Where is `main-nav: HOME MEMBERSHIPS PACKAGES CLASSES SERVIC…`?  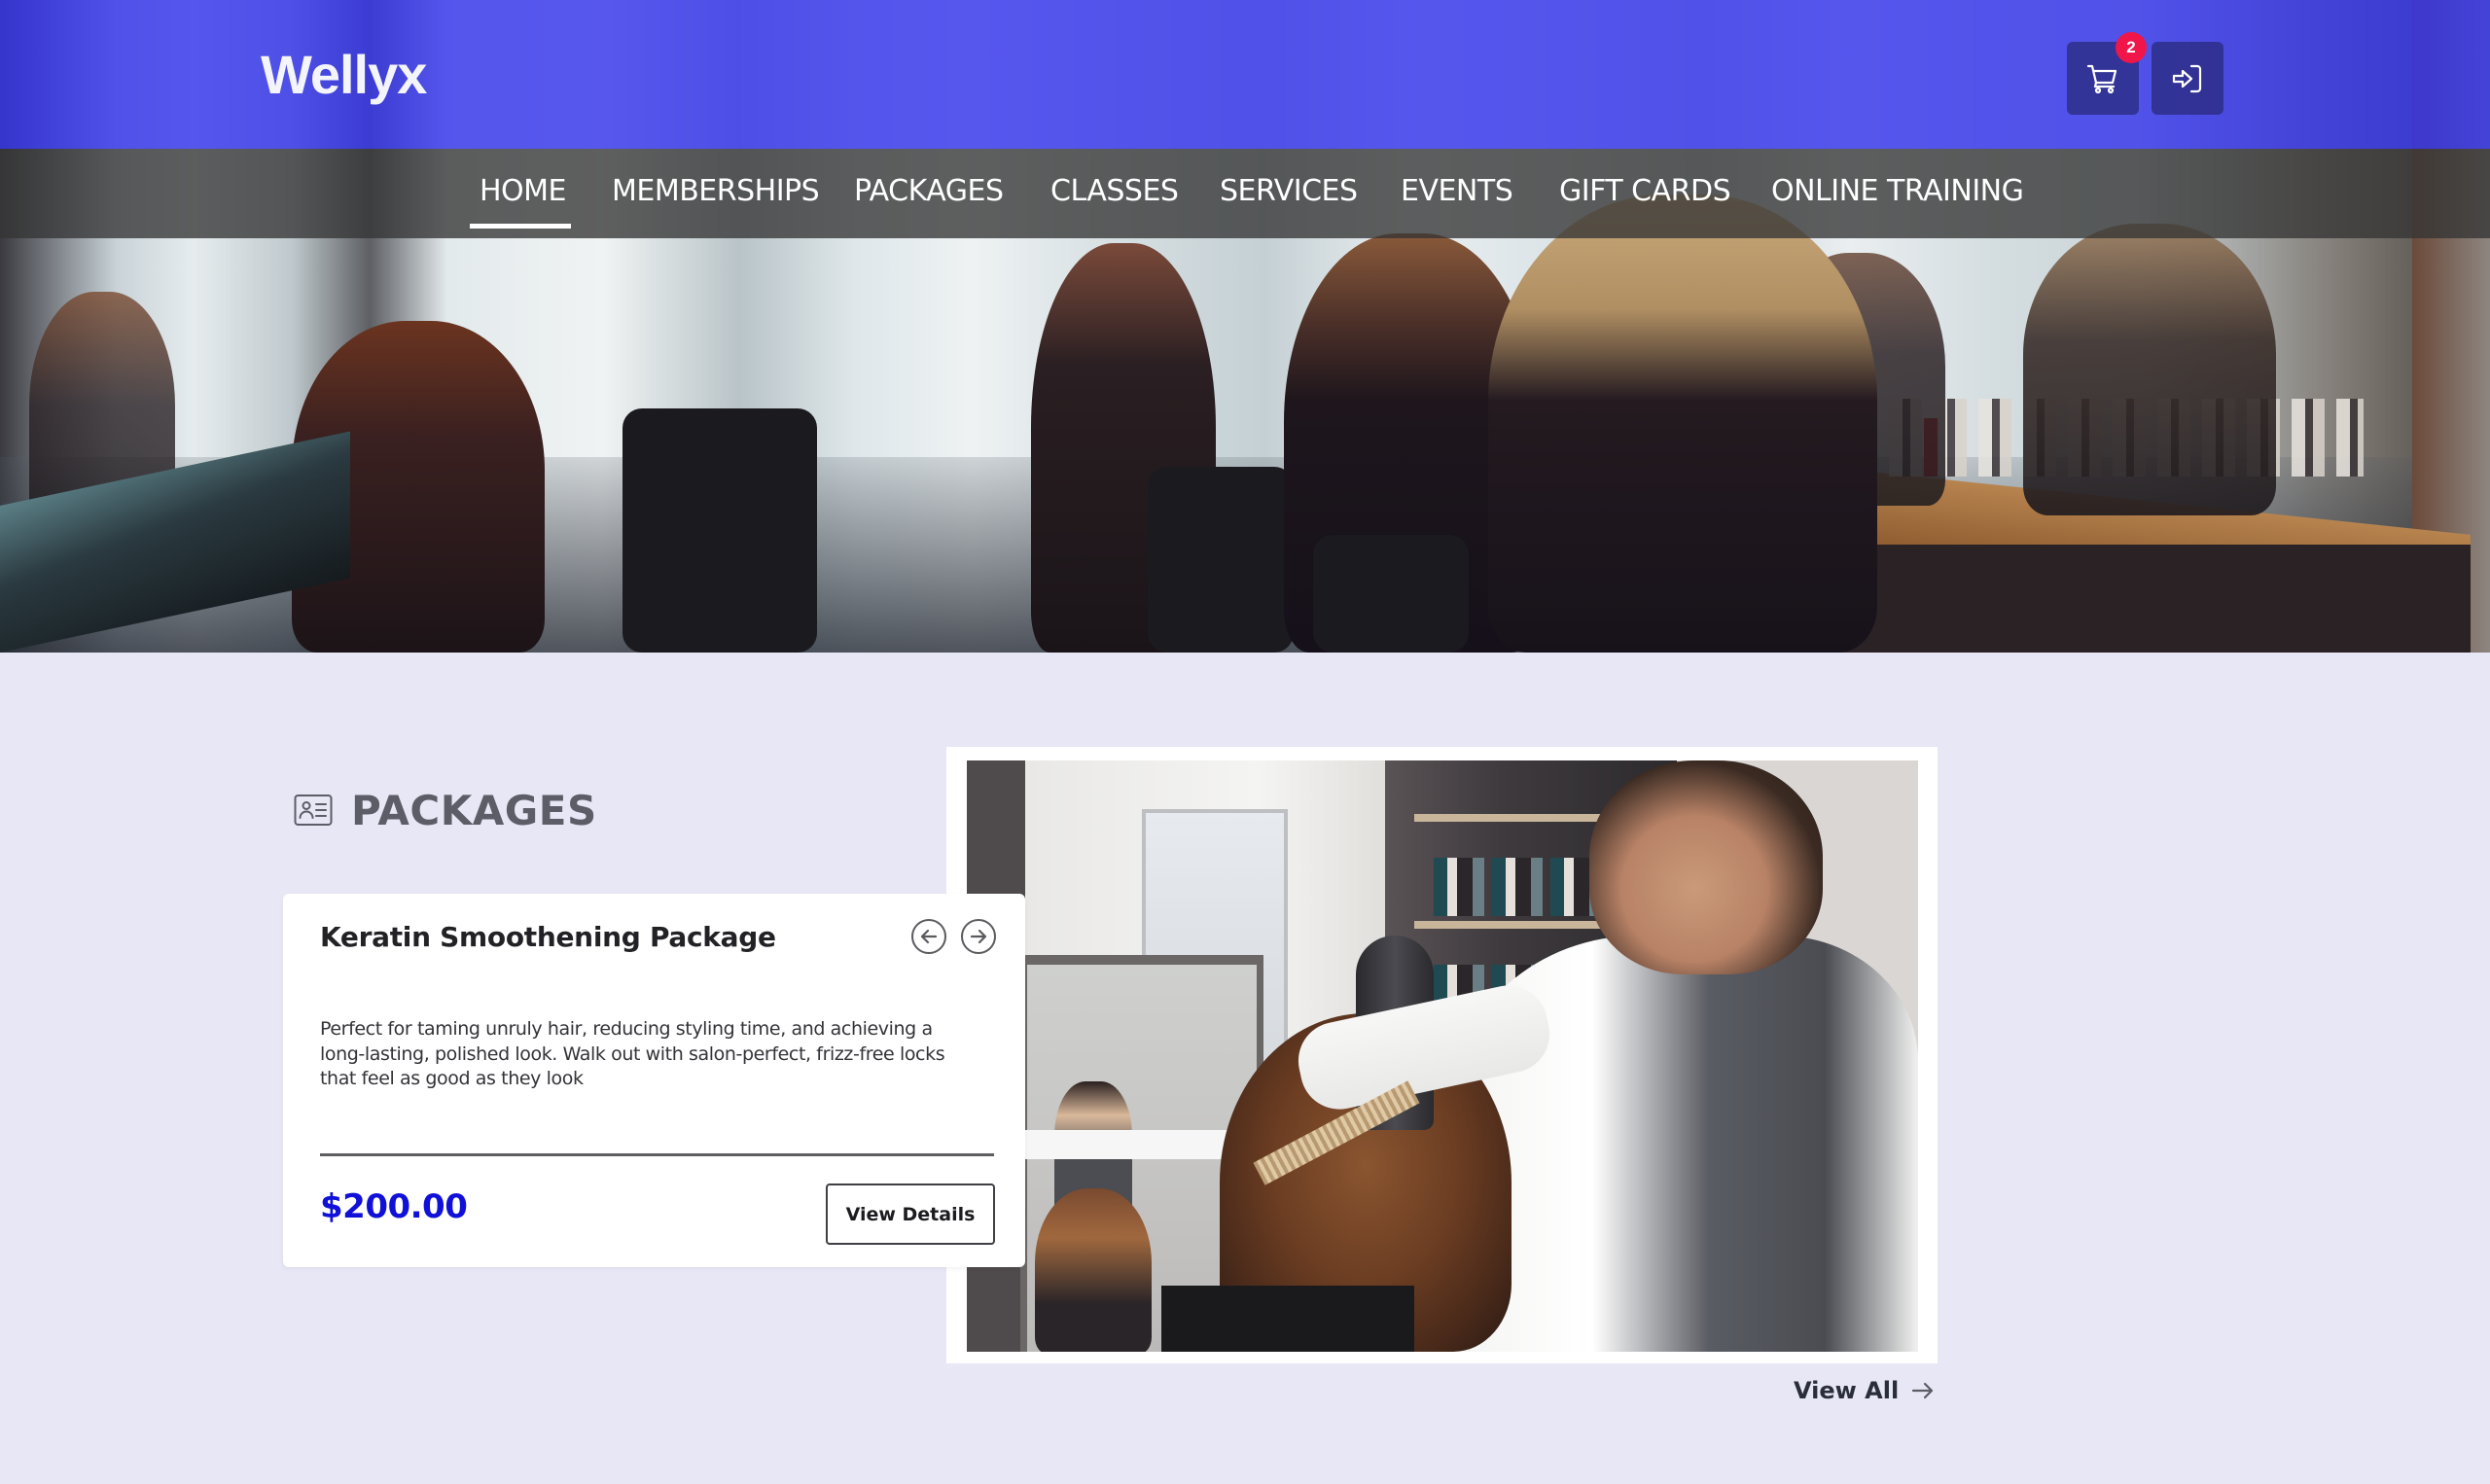 main-nav: HOME MEMBERSHIPS PACKAGES CLASSES SERVIC… is located at coordinates (1245, 194).